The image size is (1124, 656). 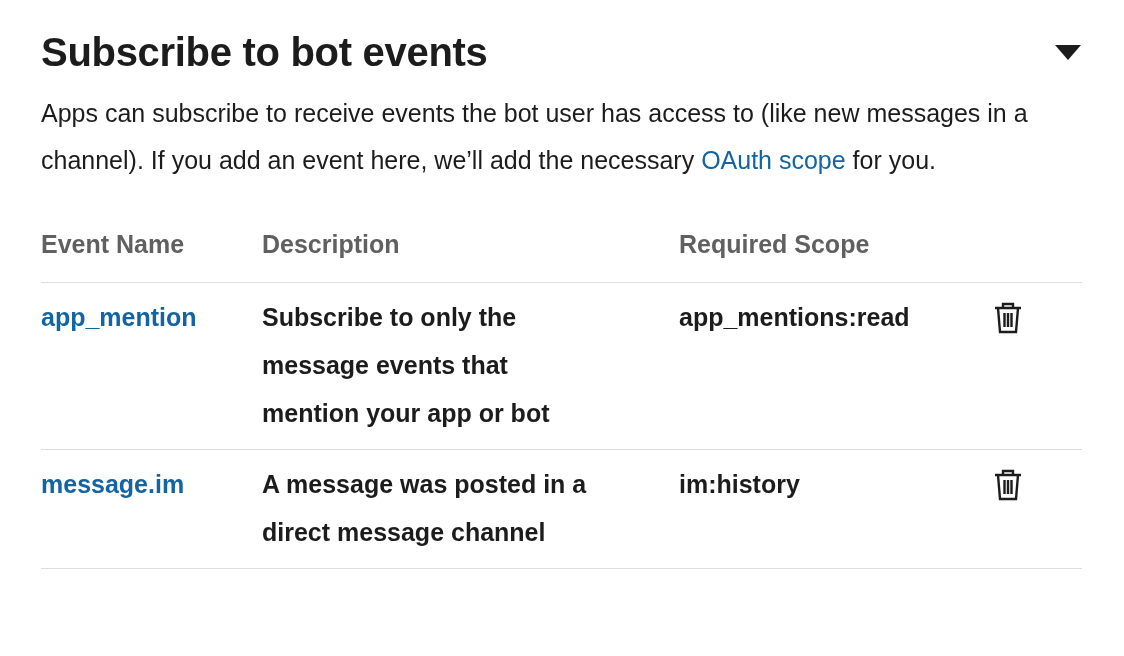 I want to click on section-description: Apps can subscribe to receive events the bot user has access to (like new messages in a channel). If you add an event here, we’ll add the necessary OAuth scope for you., so click(x=535, y=137).